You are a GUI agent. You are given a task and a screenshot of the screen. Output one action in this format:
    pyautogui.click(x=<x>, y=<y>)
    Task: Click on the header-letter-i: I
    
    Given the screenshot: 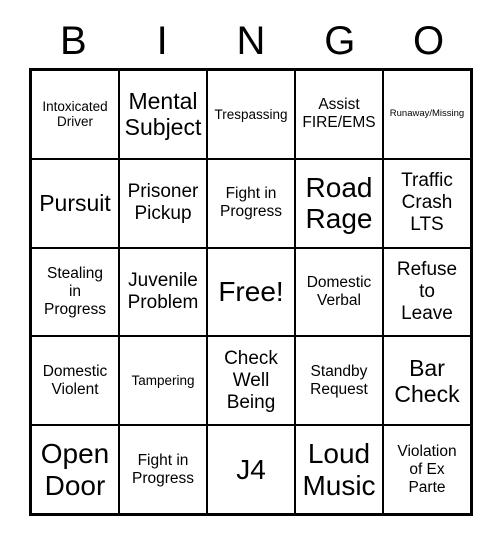 What is the action you would take?
    pyautogui.click(x=162, y=41)
    